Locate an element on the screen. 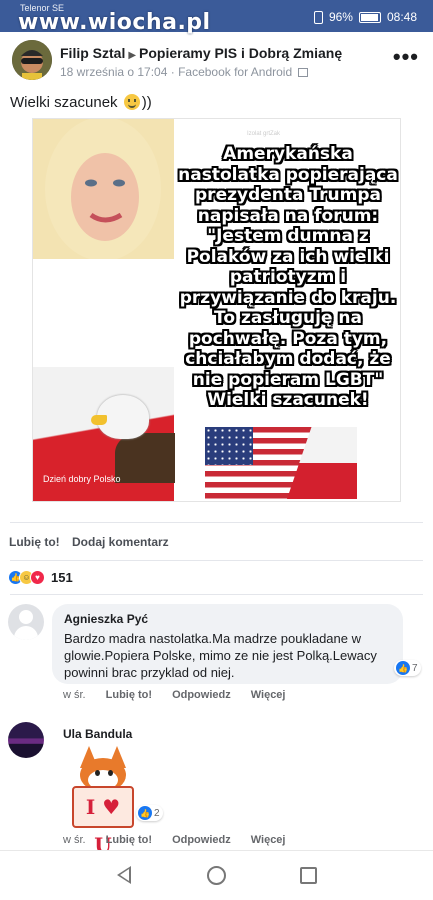 This screenshot has height=900, width=433. home-icon is located at coordinates (216, 875).